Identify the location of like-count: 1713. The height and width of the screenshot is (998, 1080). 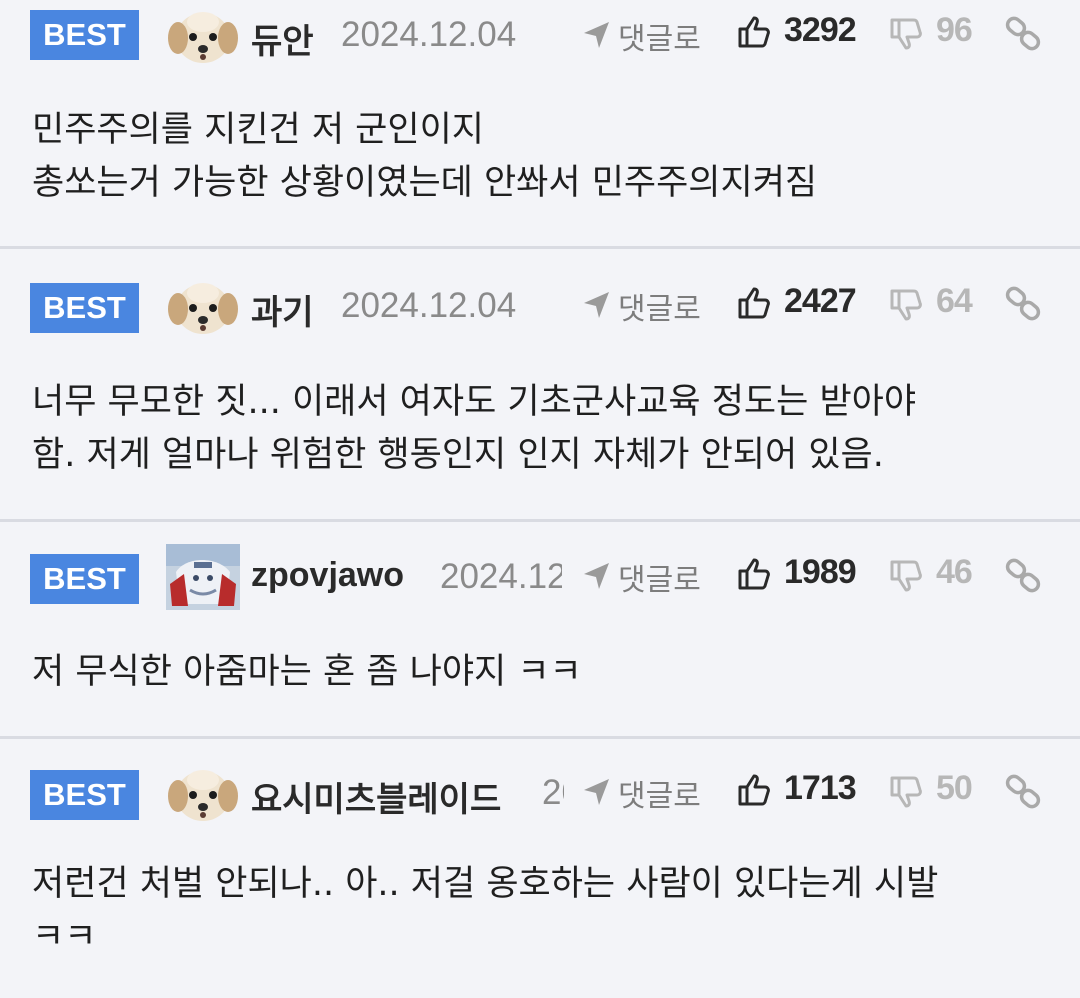
(820, 788).